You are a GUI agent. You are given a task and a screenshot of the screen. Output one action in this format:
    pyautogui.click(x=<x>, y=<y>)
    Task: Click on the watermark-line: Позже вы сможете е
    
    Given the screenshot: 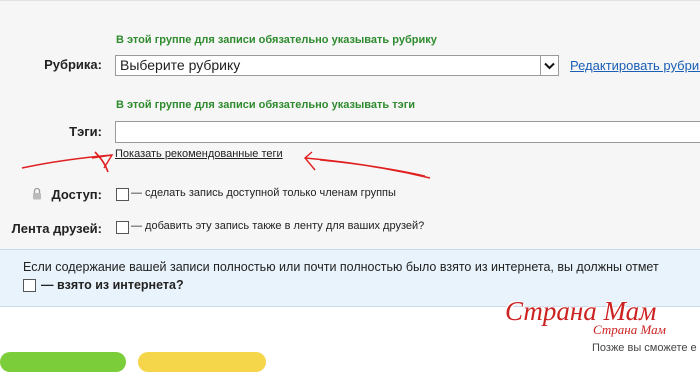 What is the action you would take?
    pyautogui.click(x=644, y=348)
    